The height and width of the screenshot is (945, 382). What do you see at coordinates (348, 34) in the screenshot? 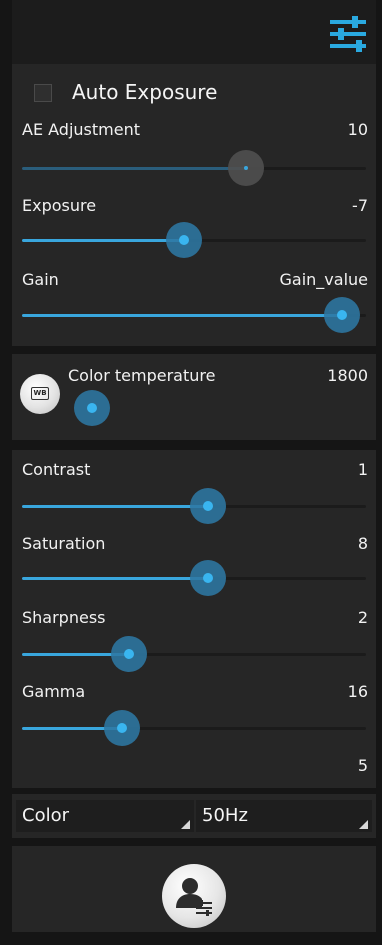
I see `sliders-menu-icon` at bounding box center [348, 34].